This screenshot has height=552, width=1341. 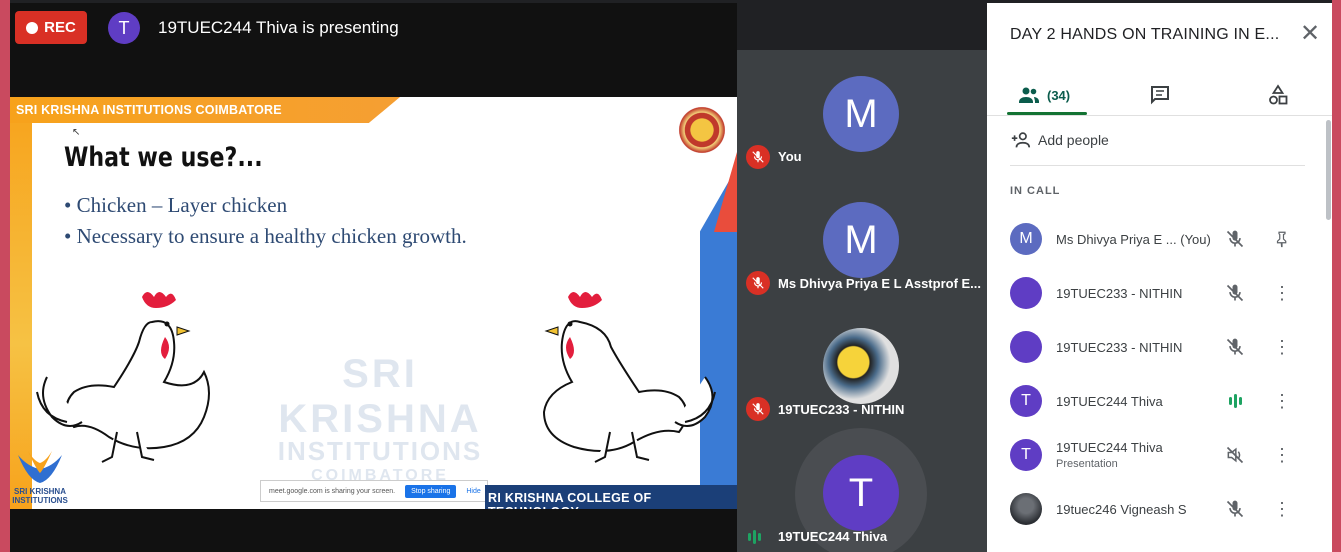 I want to click on stage-top-bar: REC T 19TUEC244 Thiva is presenting, so click(x=373, y=27).